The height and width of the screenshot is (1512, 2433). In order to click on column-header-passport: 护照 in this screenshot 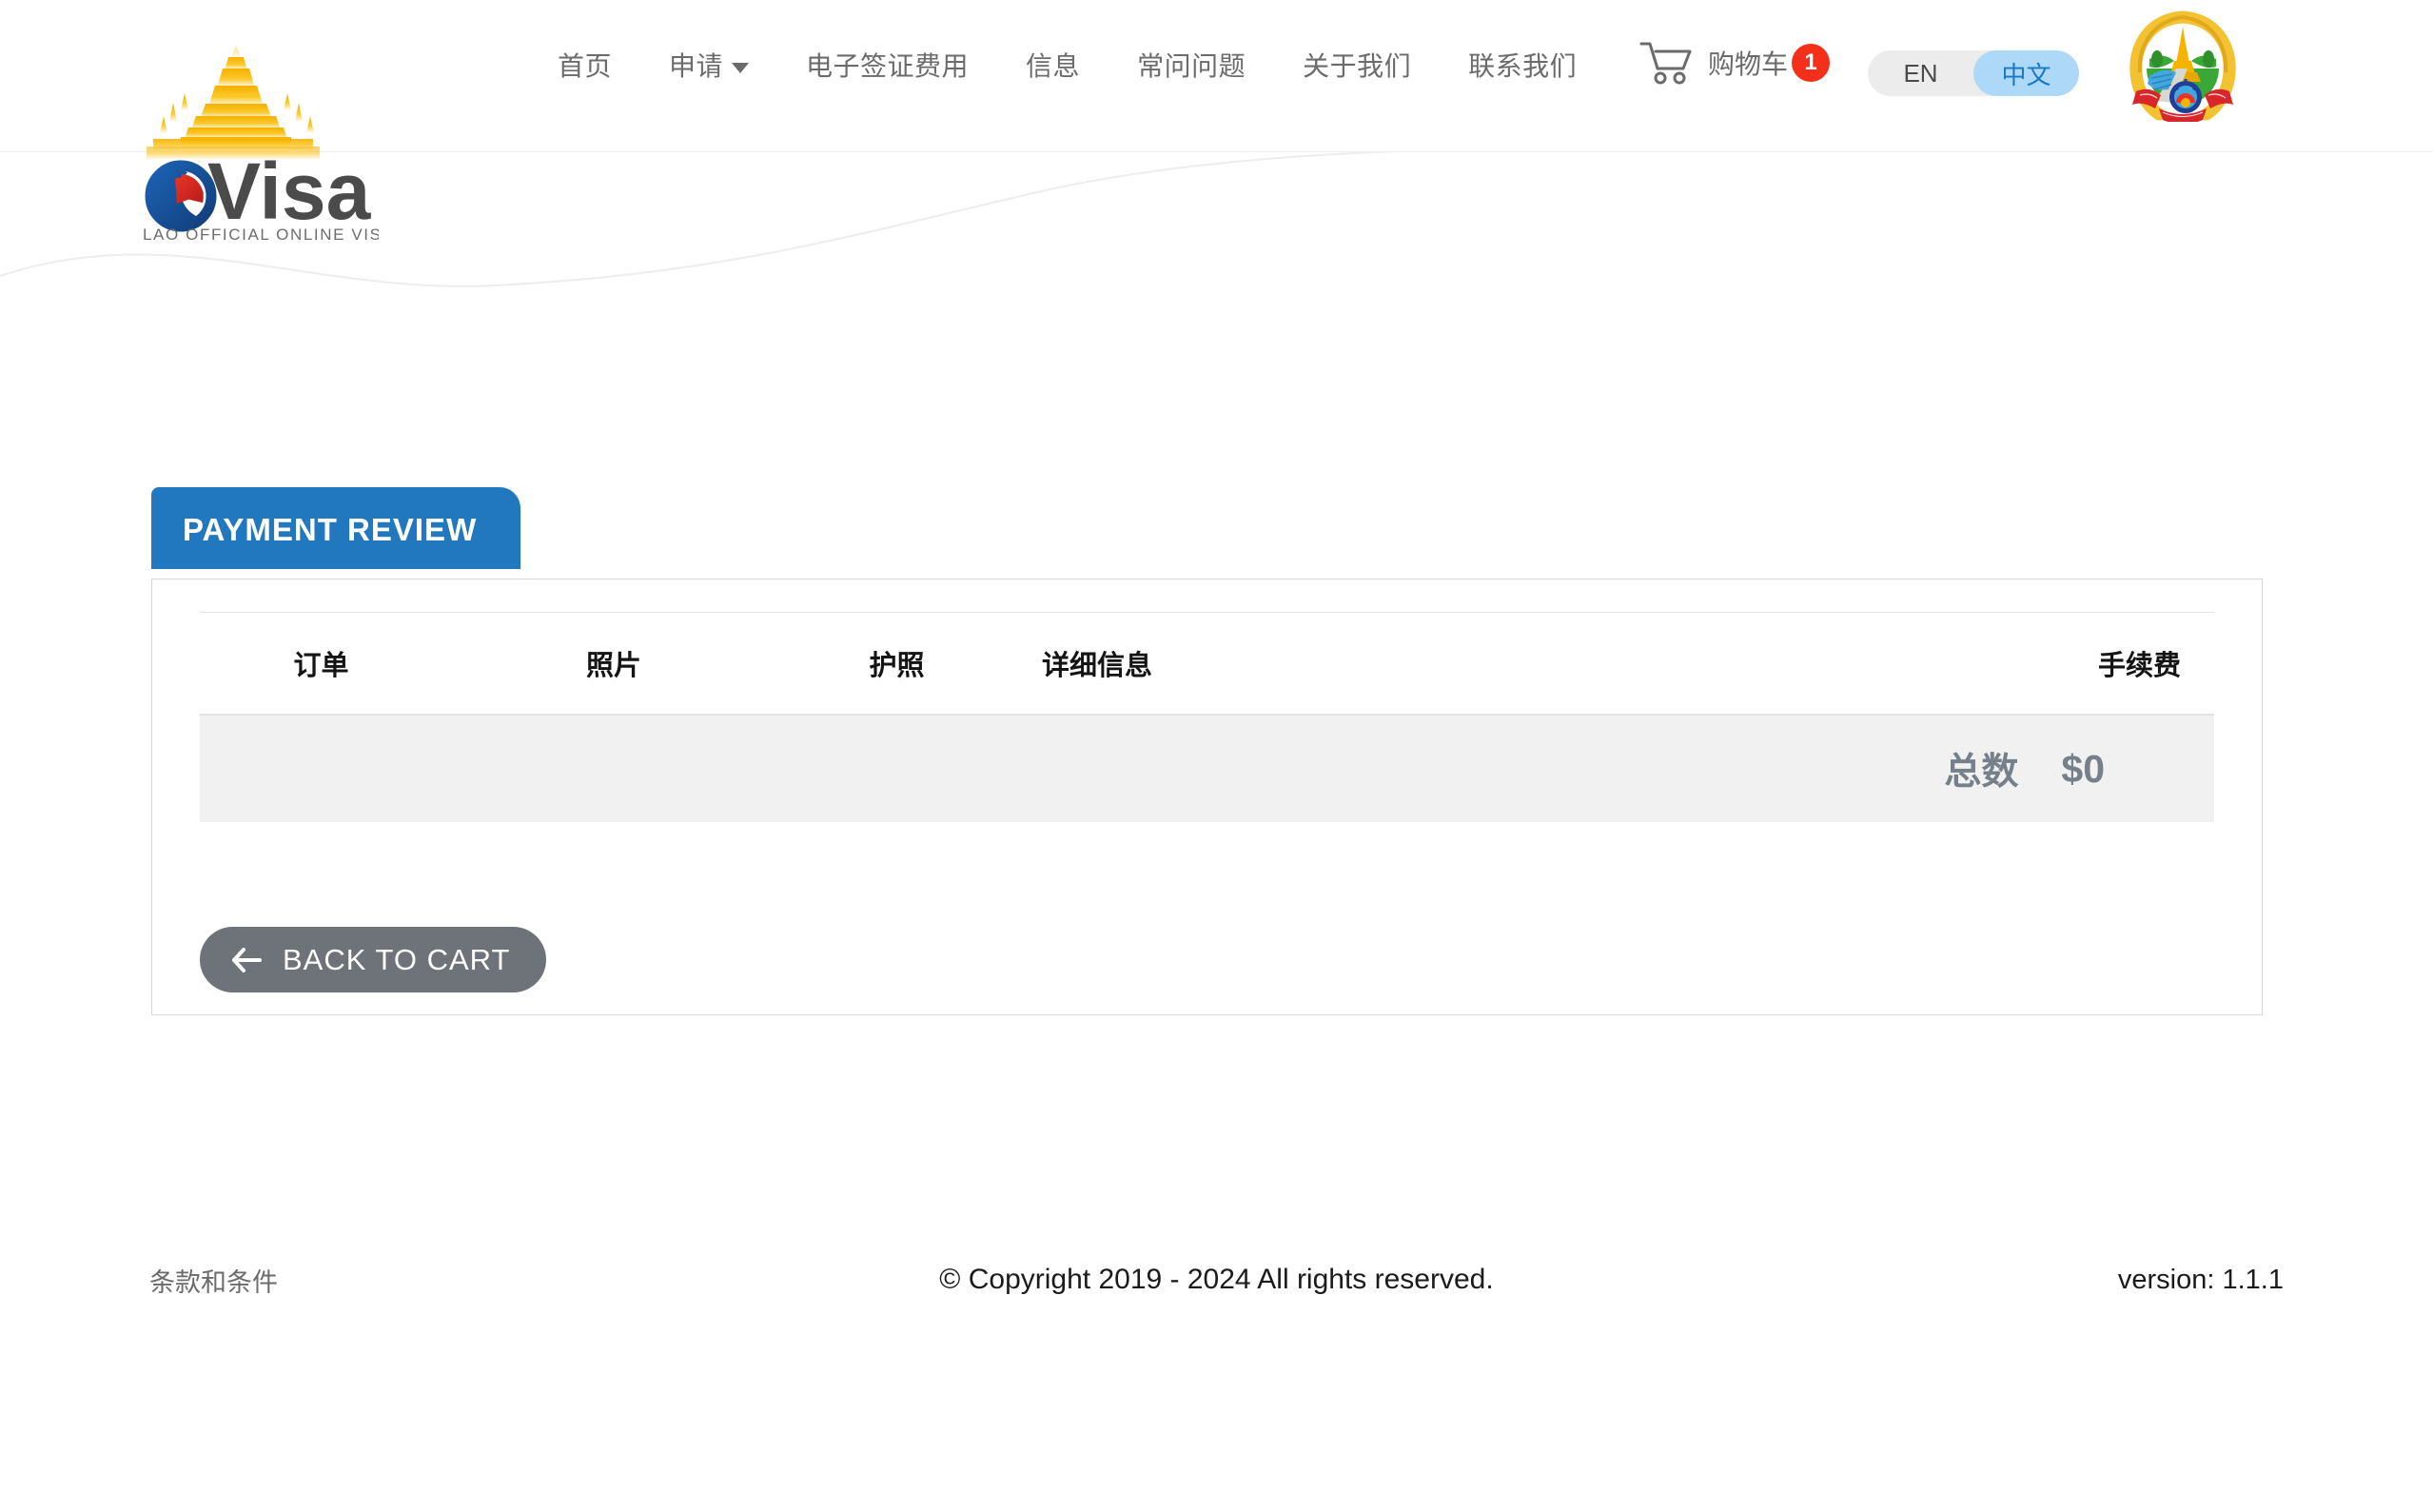, I will do `click(897, 666)`.